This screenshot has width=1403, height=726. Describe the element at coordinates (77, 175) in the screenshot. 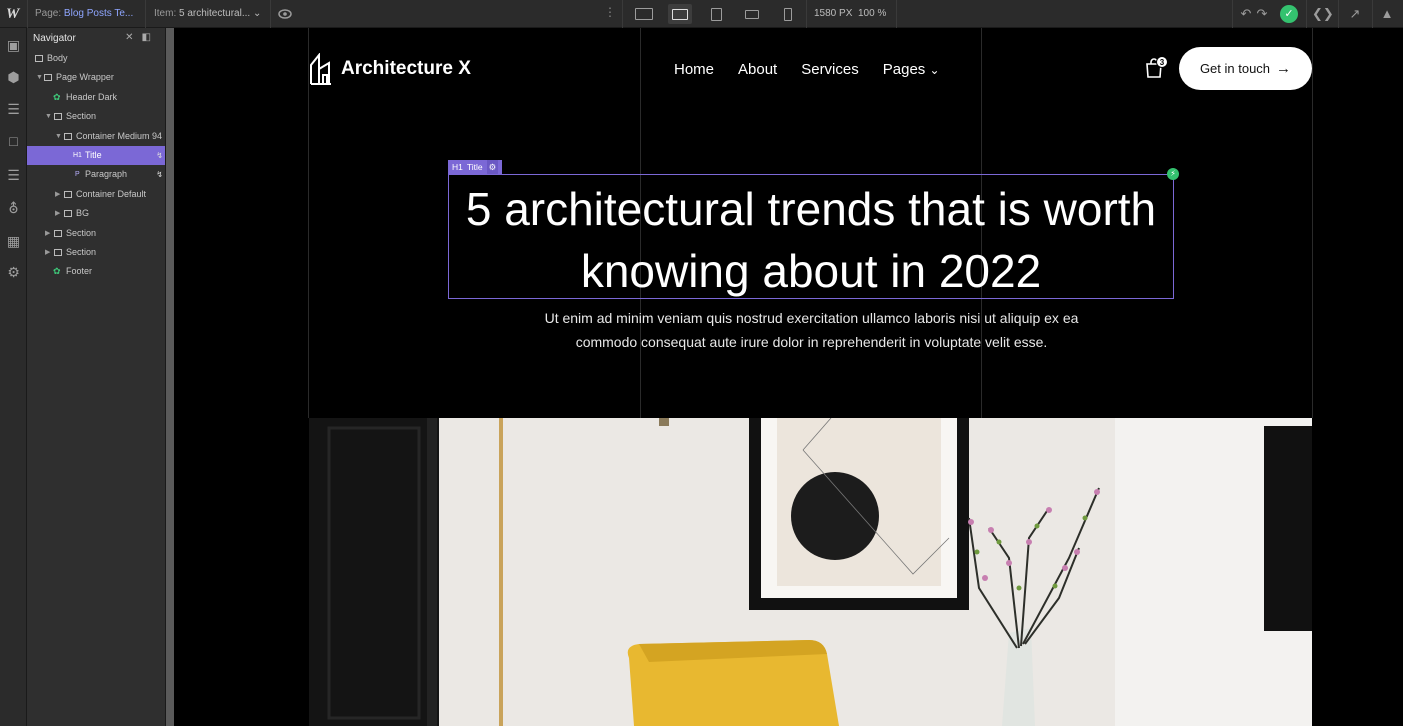

I see `paragraph-icon: P` at that location.